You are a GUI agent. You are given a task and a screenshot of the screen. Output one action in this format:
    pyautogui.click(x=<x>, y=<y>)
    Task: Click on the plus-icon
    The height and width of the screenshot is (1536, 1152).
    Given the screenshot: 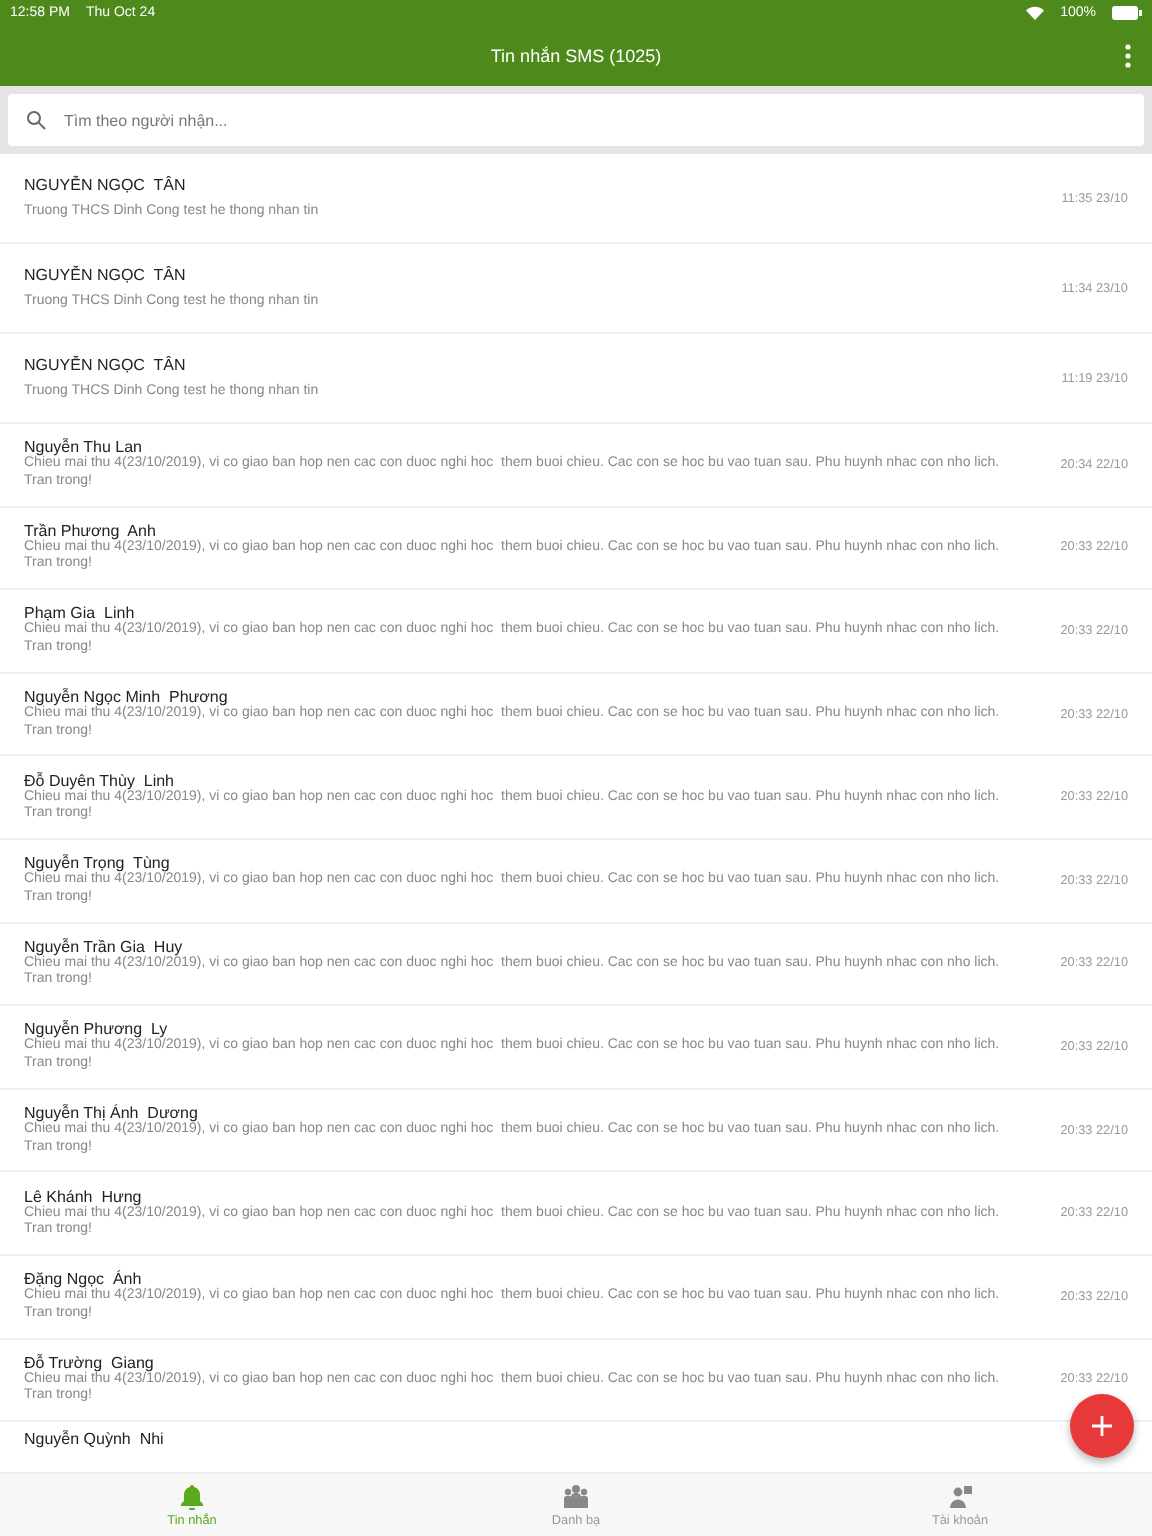 What is the action you would take?
    pyautogui.click(x=1102, y=1426)
    